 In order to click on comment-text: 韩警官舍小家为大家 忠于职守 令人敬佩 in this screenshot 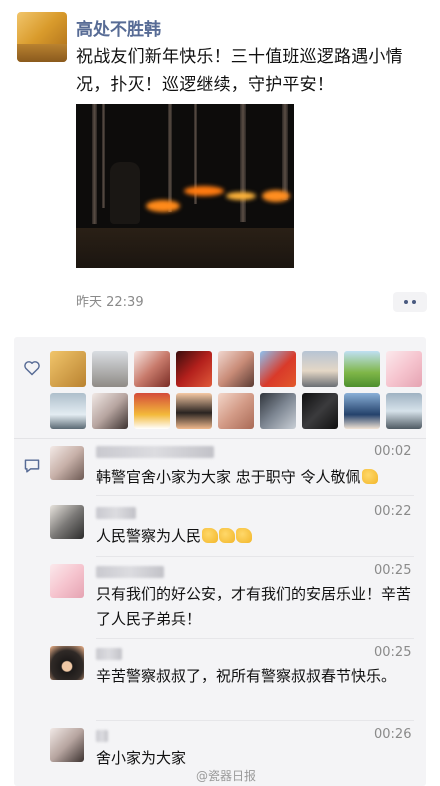, I will do `click(255, 477)`.